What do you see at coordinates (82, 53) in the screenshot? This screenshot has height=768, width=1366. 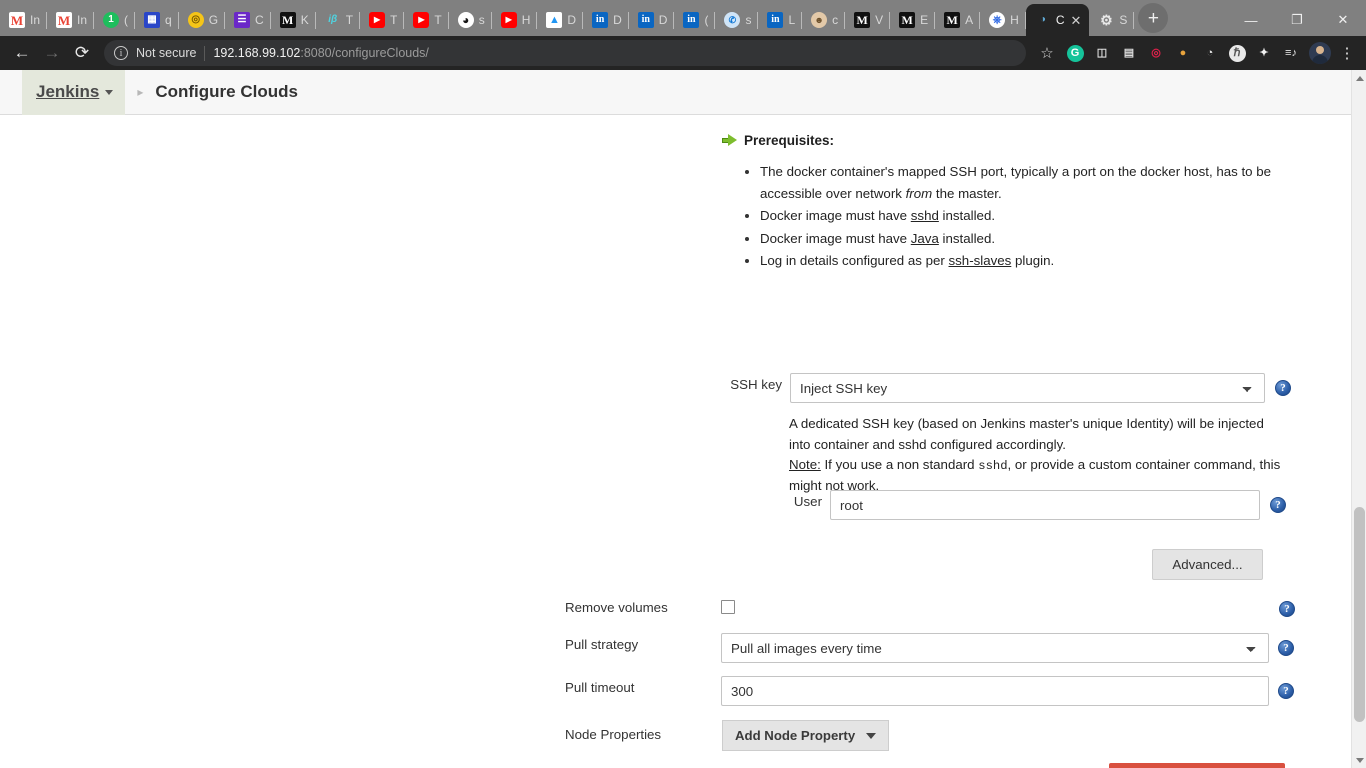 I see `reload-icon: ⟳` at bounding box center [82, 53].